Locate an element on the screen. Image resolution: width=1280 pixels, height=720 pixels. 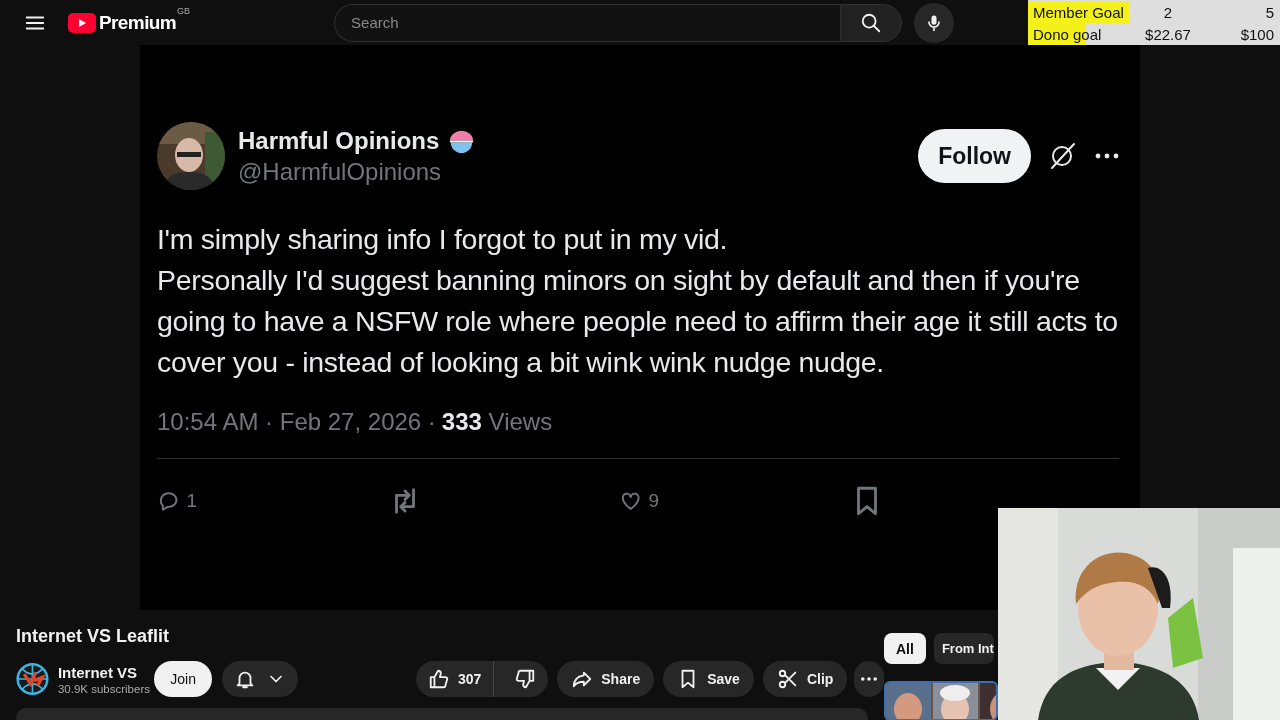
account-handle: @HarmfulOpinions is located at coordinates (578, 171).